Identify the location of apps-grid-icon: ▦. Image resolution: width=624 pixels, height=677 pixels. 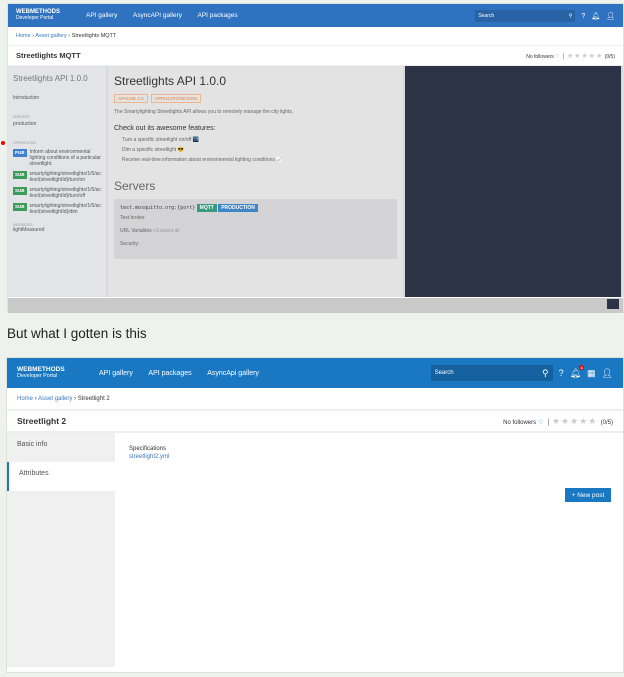
(591, 373).